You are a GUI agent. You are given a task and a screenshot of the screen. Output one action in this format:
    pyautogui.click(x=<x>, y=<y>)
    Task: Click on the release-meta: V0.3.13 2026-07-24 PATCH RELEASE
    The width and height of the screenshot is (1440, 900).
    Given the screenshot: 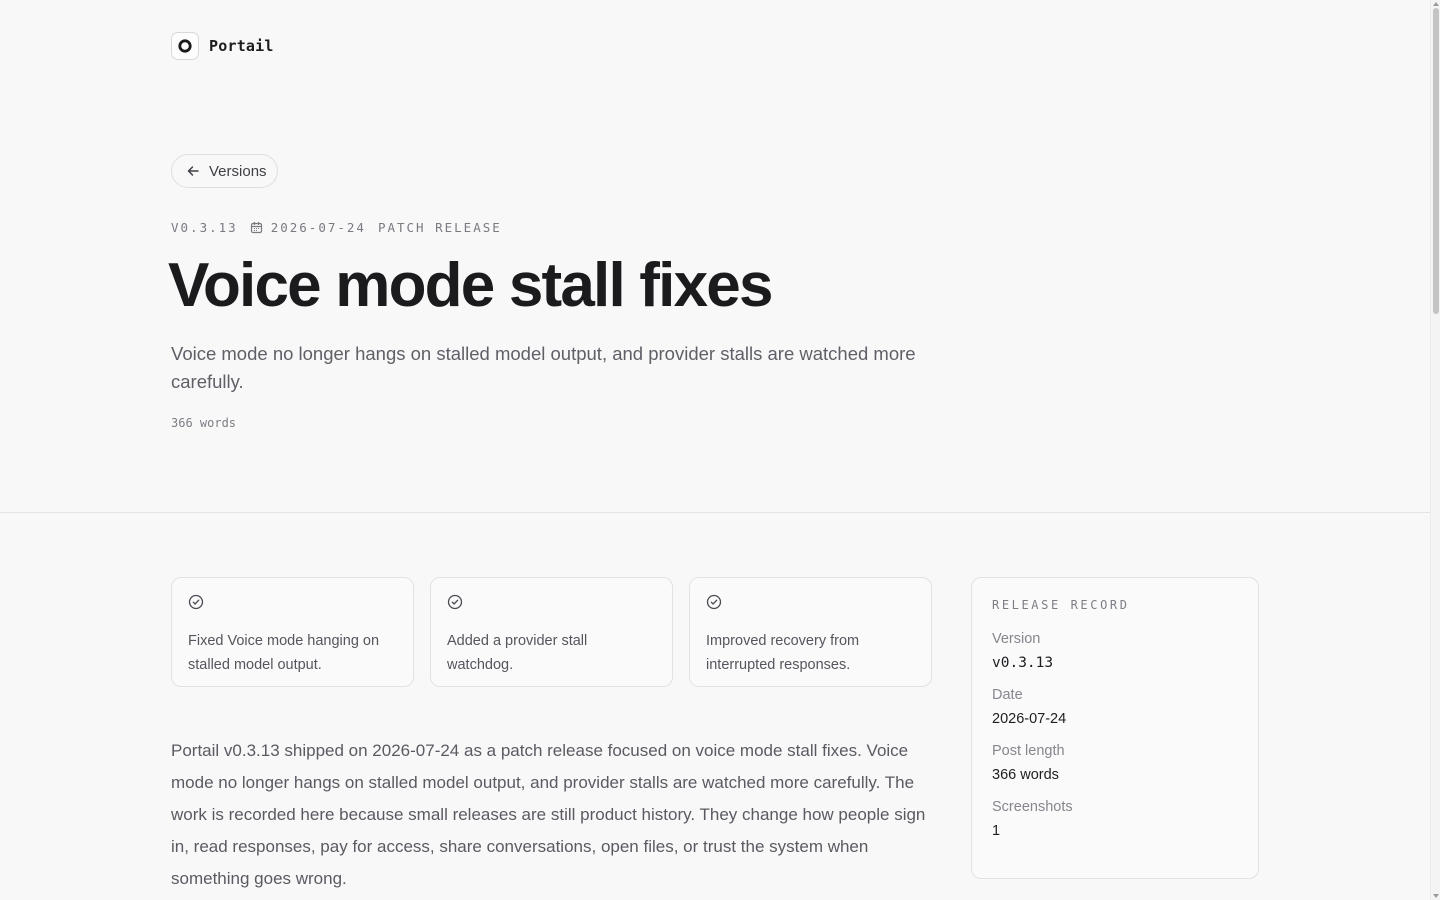 What is the action you would take?
    pyautogui.click(x=336, y=227)
    